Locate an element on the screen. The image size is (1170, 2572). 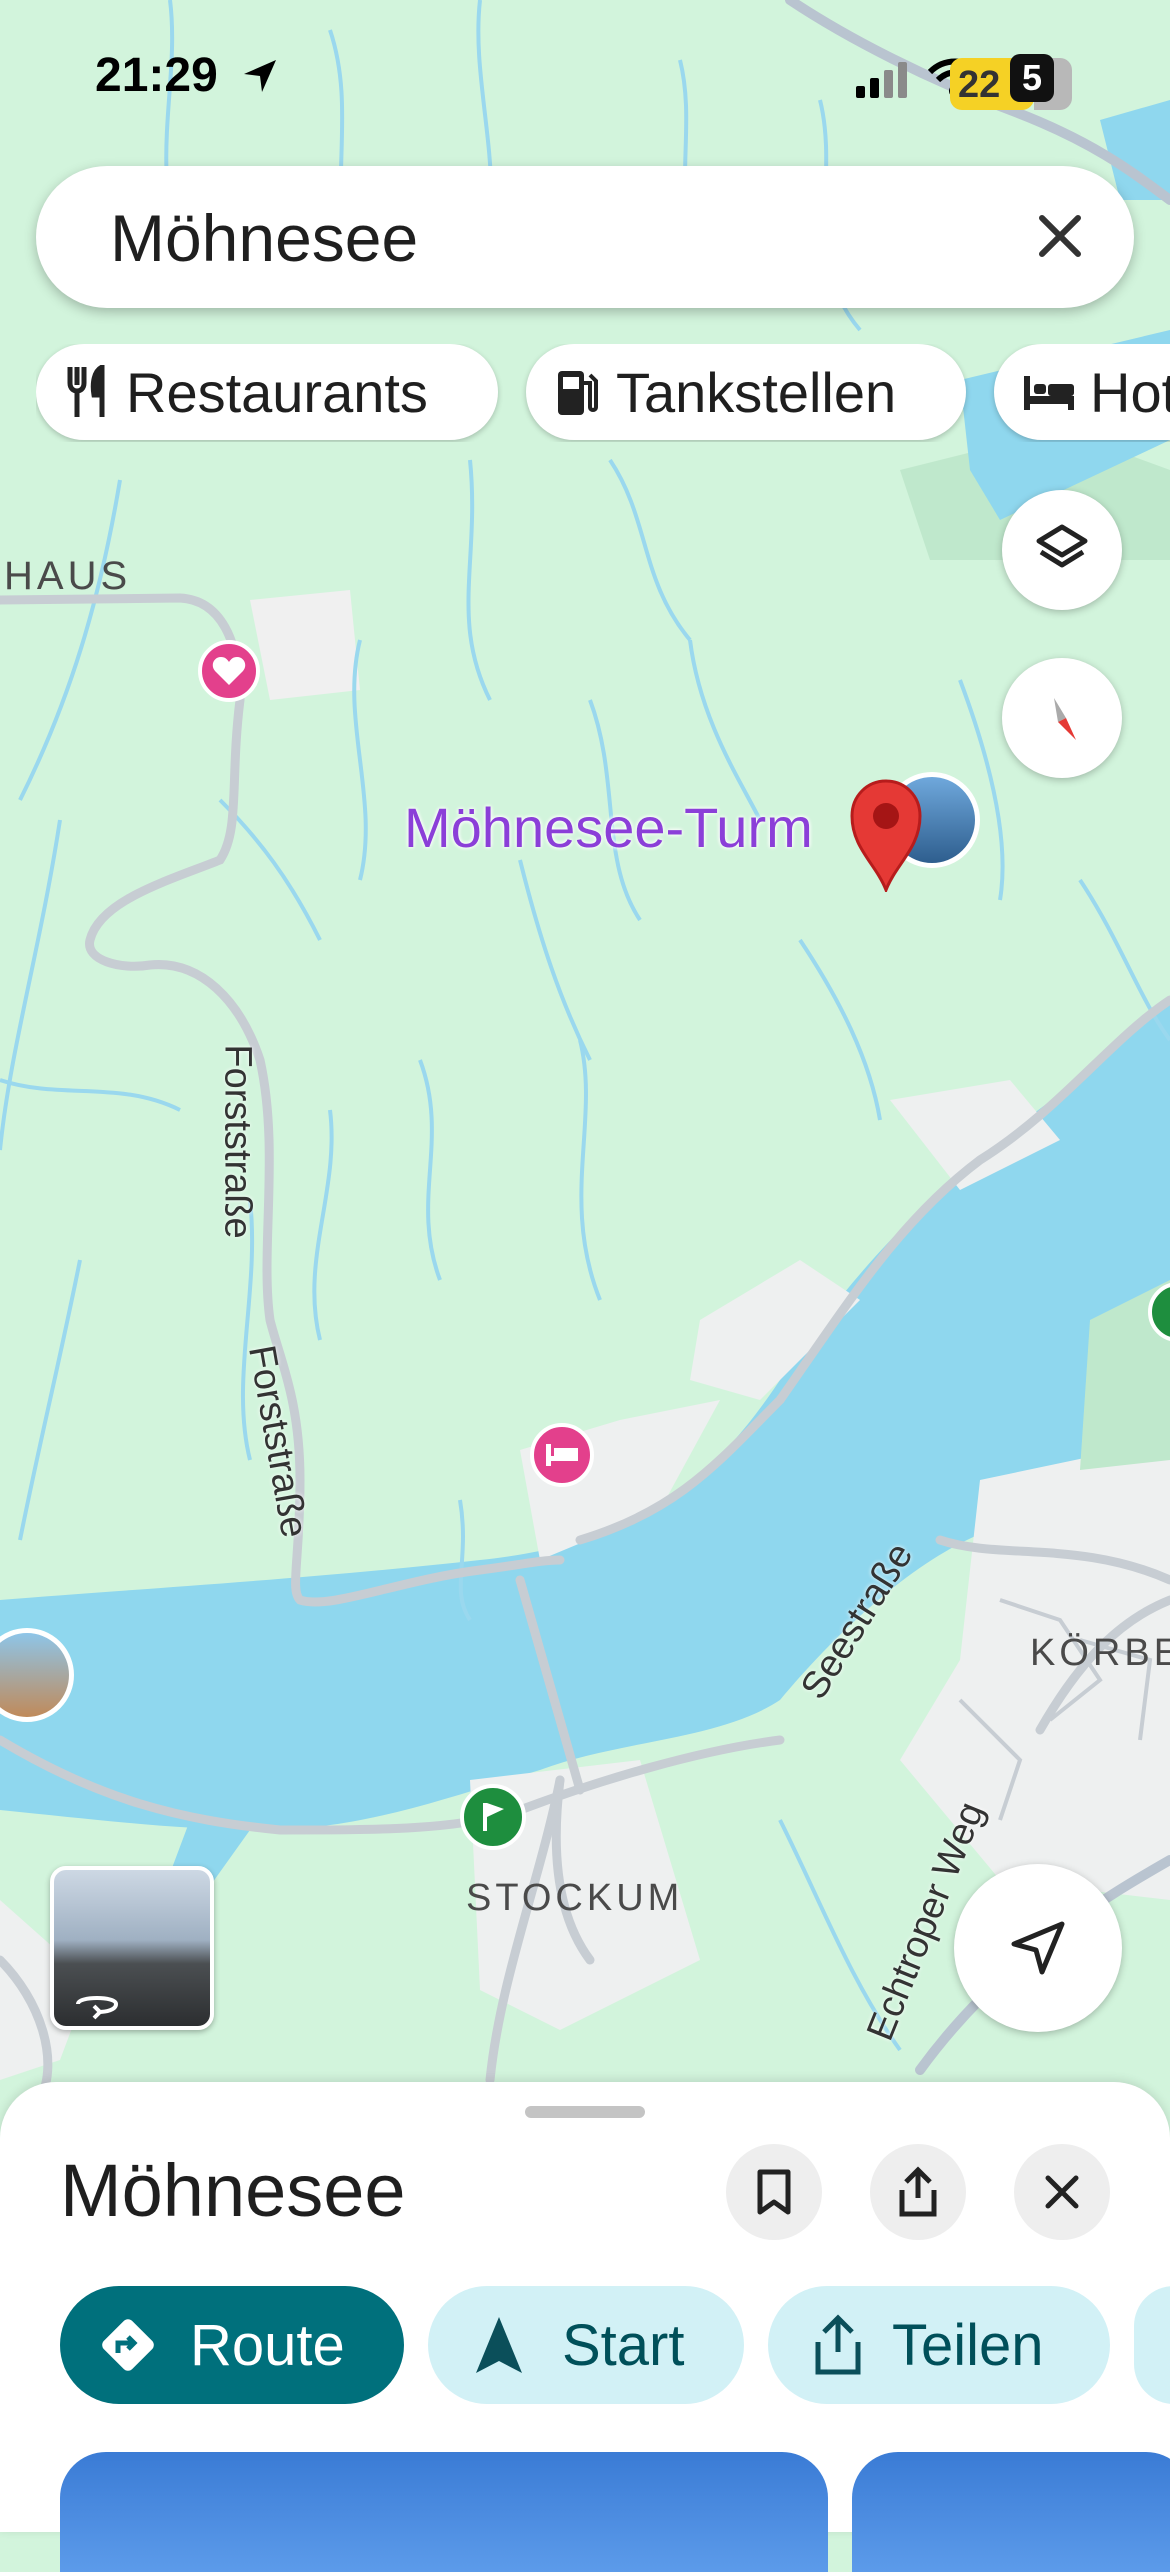
bed-icon is located at coordinates (1049, 393).